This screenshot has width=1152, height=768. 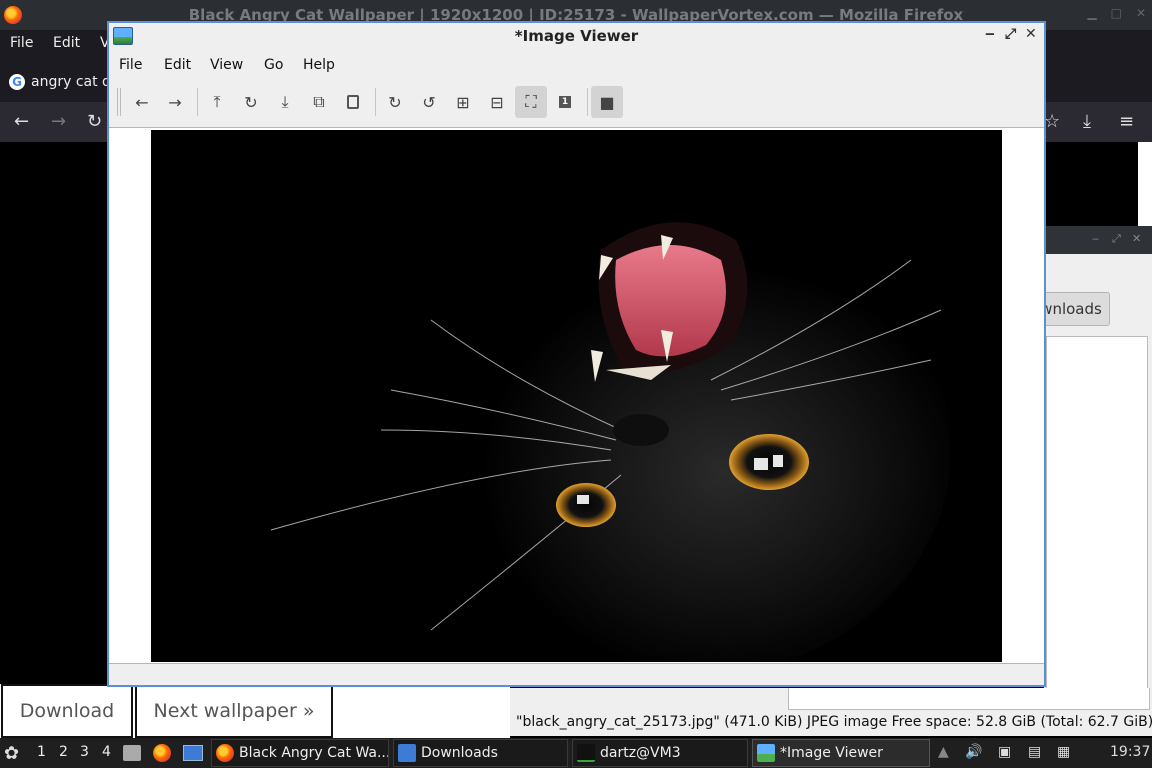 I want to click on image-viewer-title: *Image Viewer, so click(x=576, y=36).